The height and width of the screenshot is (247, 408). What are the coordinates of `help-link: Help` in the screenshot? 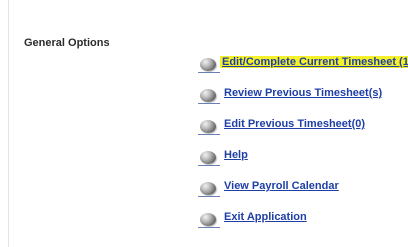 It's located at (236, 155).